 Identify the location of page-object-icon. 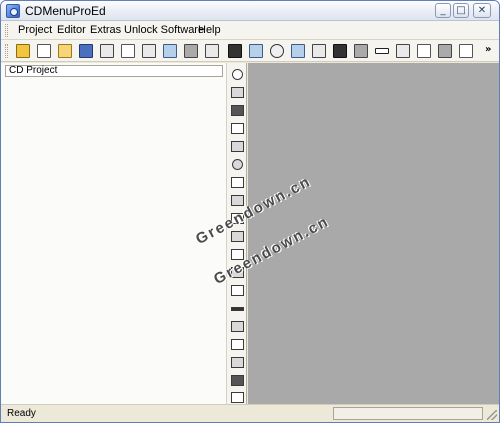
(237, 397).